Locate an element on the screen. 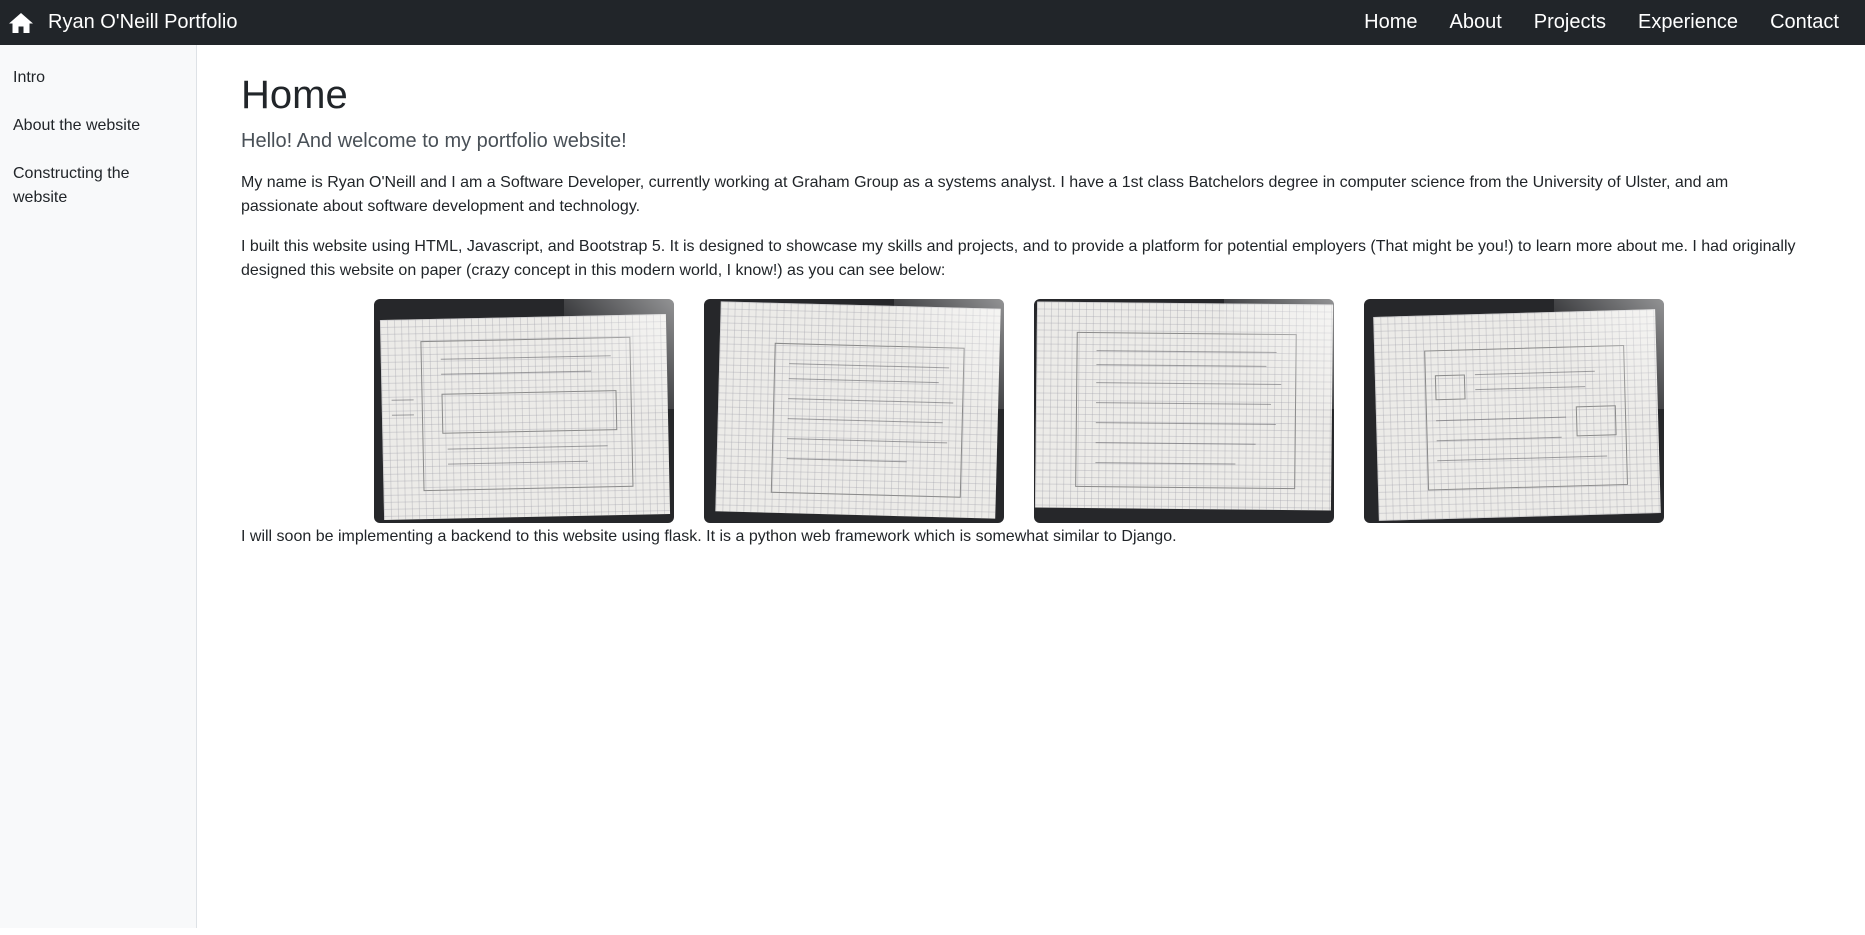 This screenshot has height=935, width=1865. sidebar-item-intro: Intro is located at coordinates (98, 78).